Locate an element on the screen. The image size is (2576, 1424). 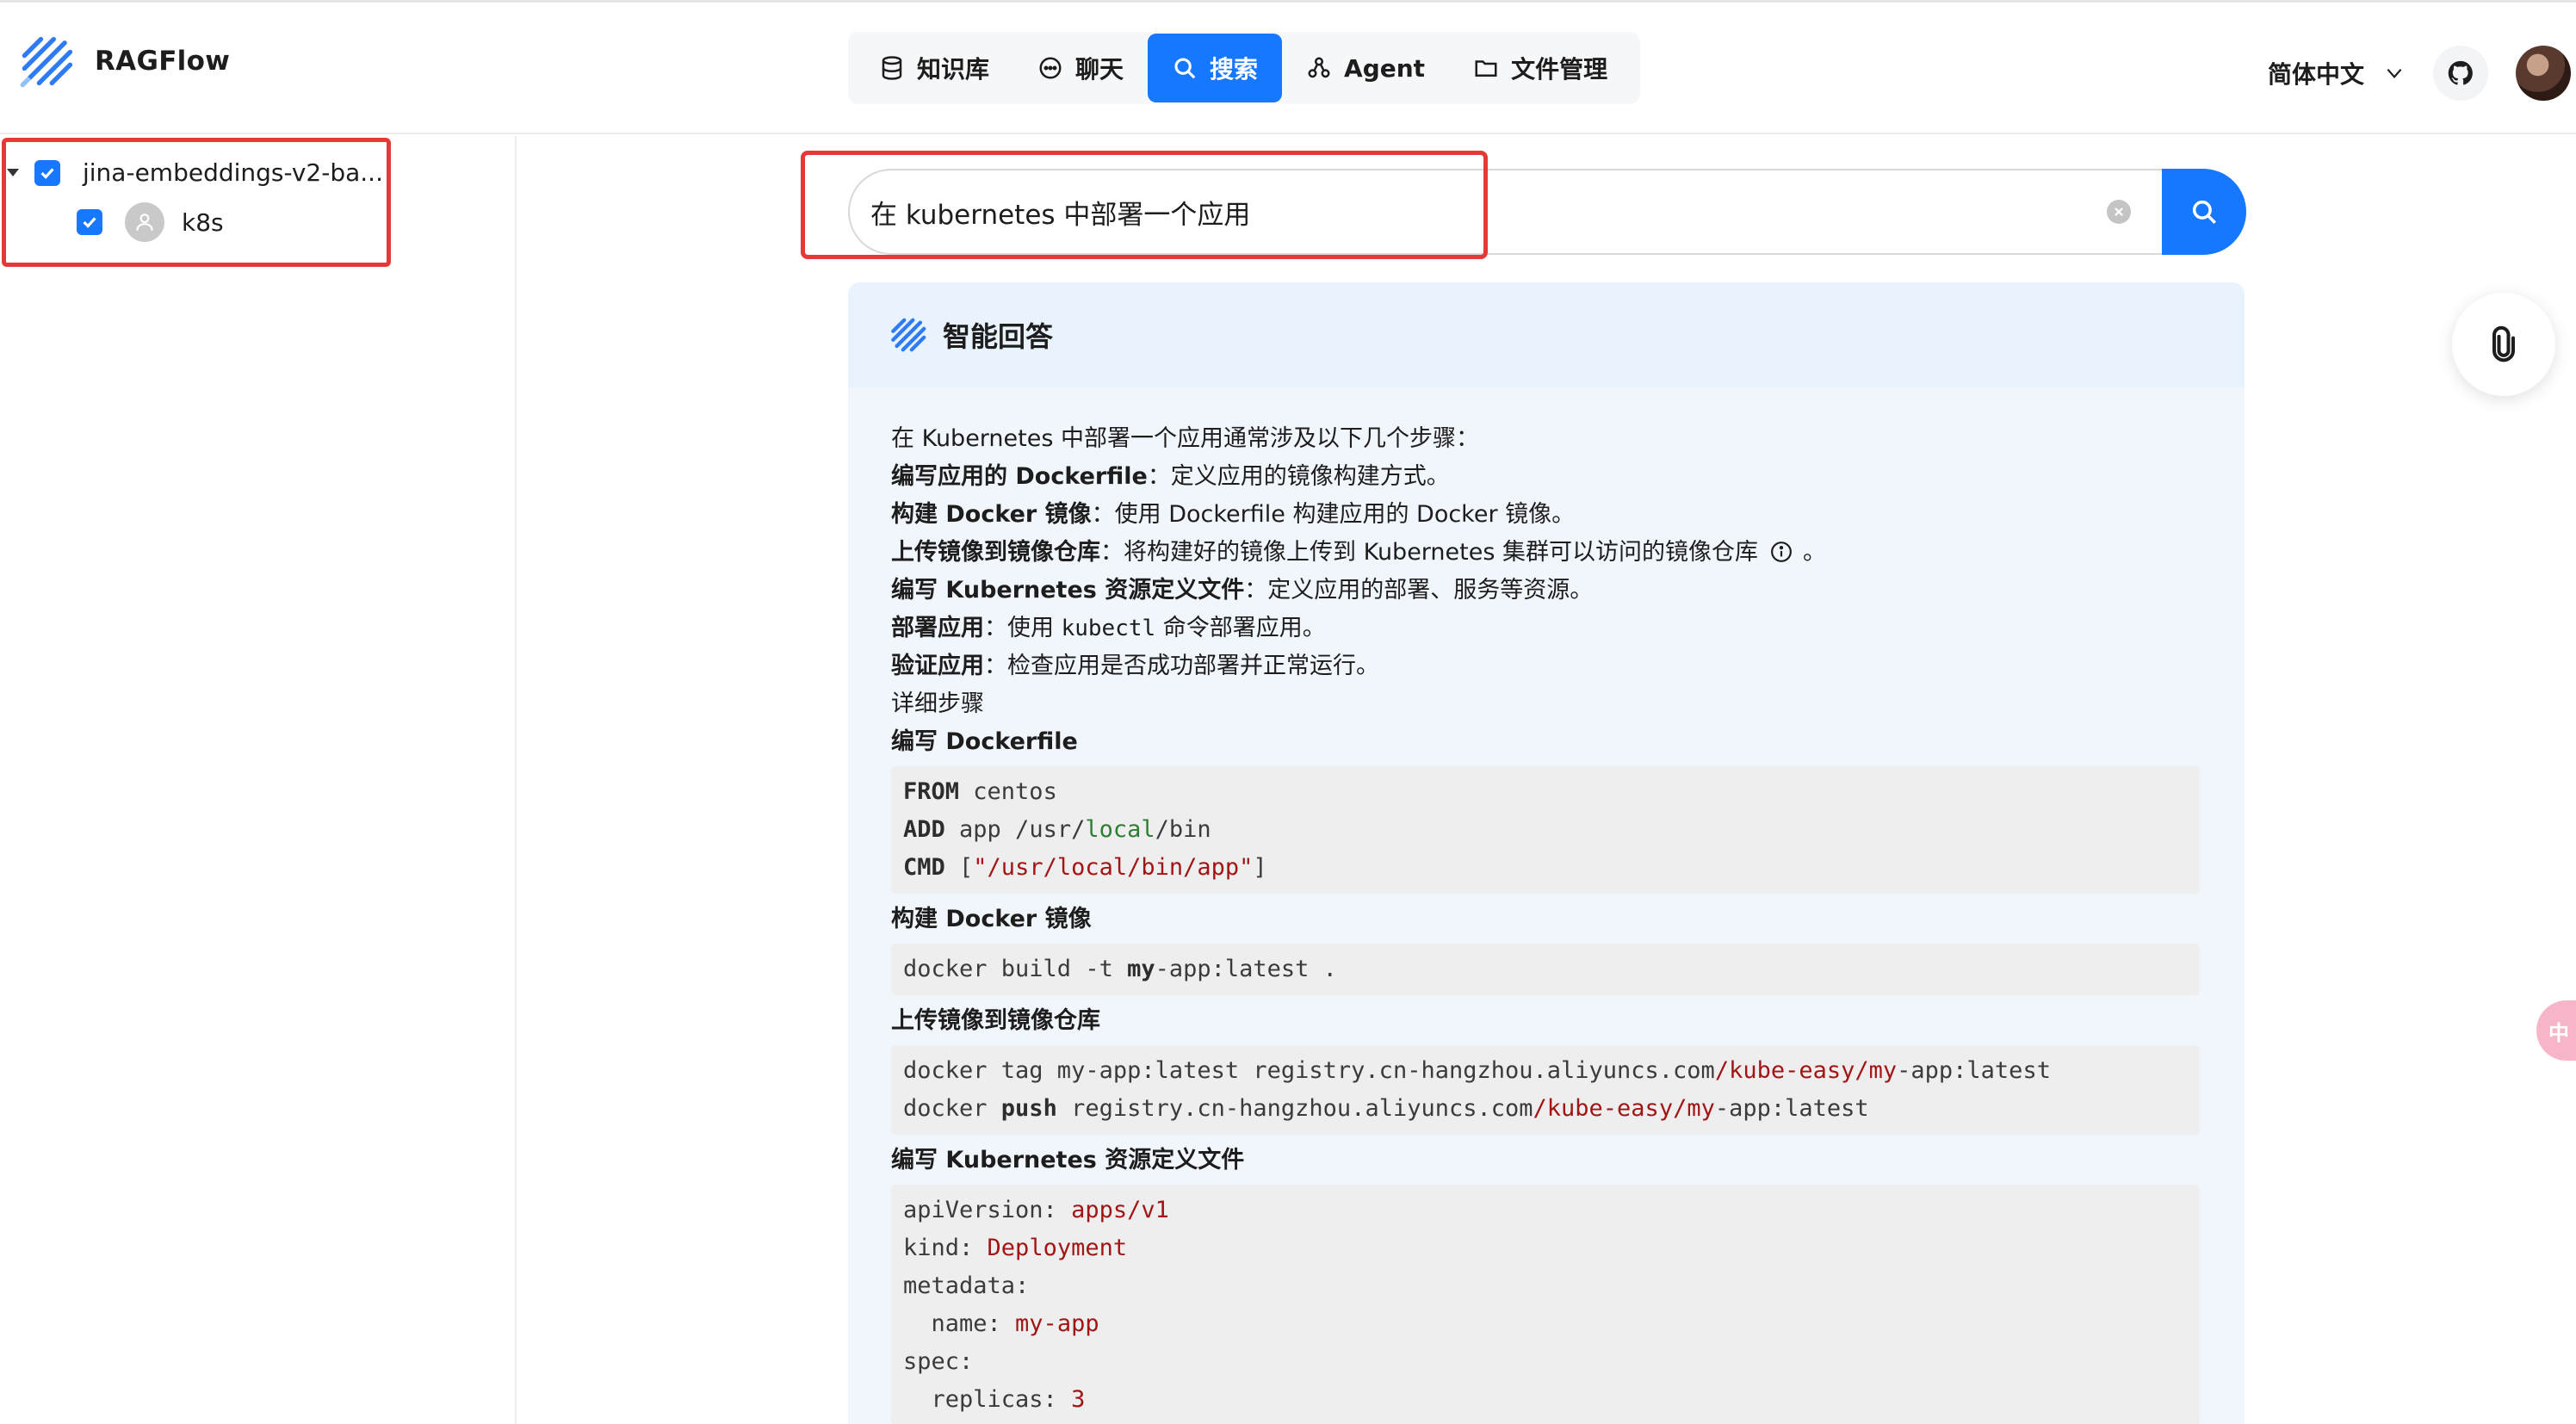
app-name: RAGFlow is located at coordinates (163, 61).